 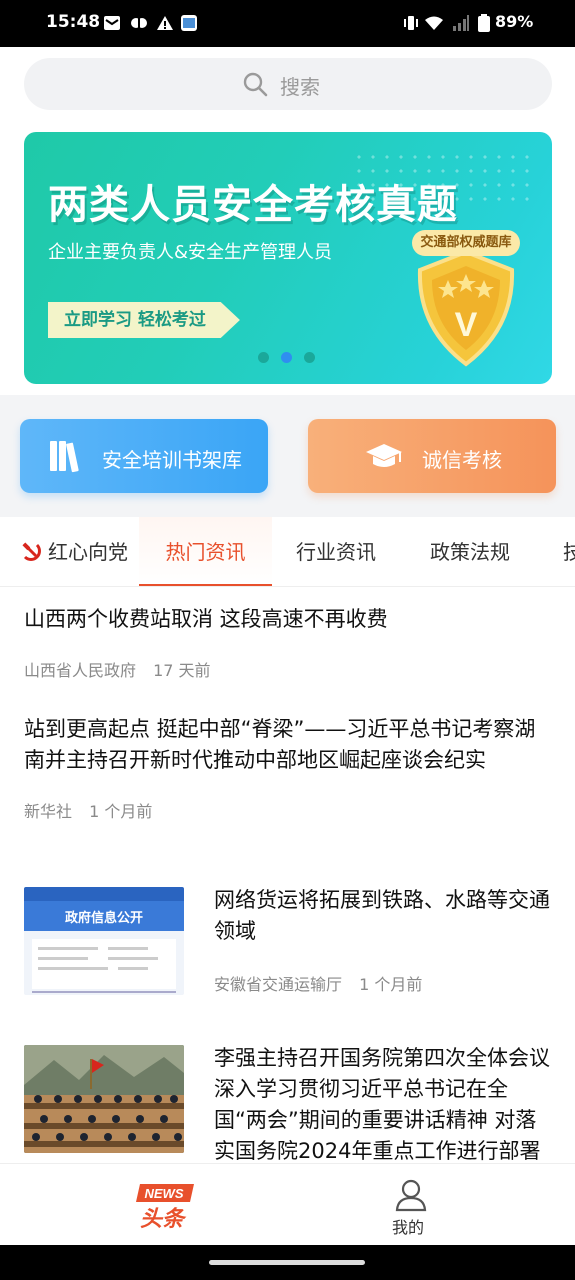 I want to click on tab-label: 政策法规, so click(x=470, y=552).